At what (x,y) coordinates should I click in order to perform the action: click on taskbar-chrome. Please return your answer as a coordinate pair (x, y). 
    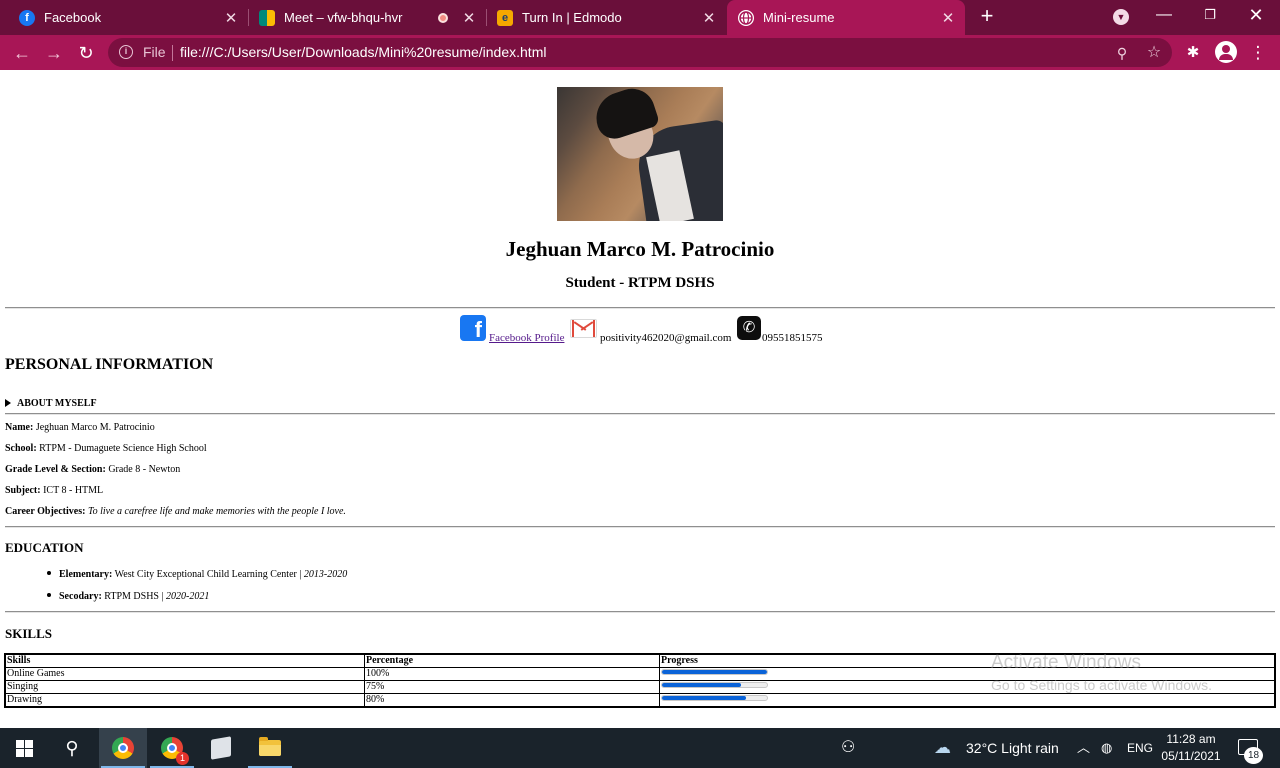
    Looking at the image, I should click on (123, 748).